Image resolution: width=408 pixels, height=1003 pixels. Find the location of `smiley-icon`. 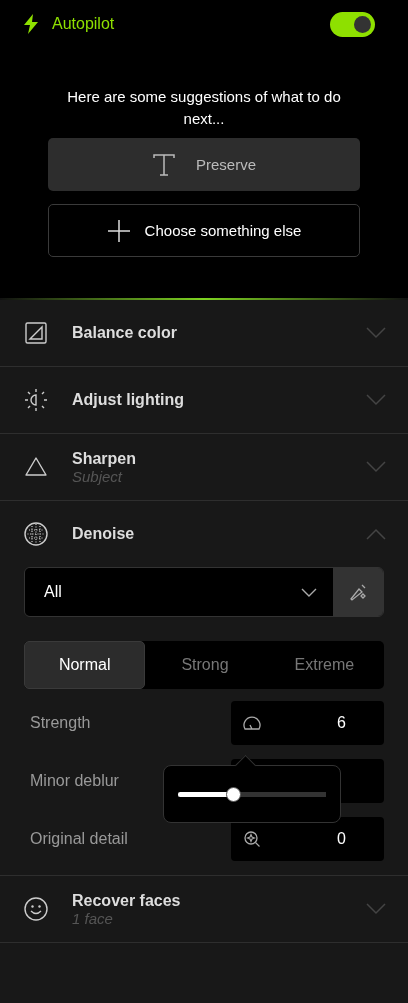

smiley-icon is located at coordinates (36, 909).